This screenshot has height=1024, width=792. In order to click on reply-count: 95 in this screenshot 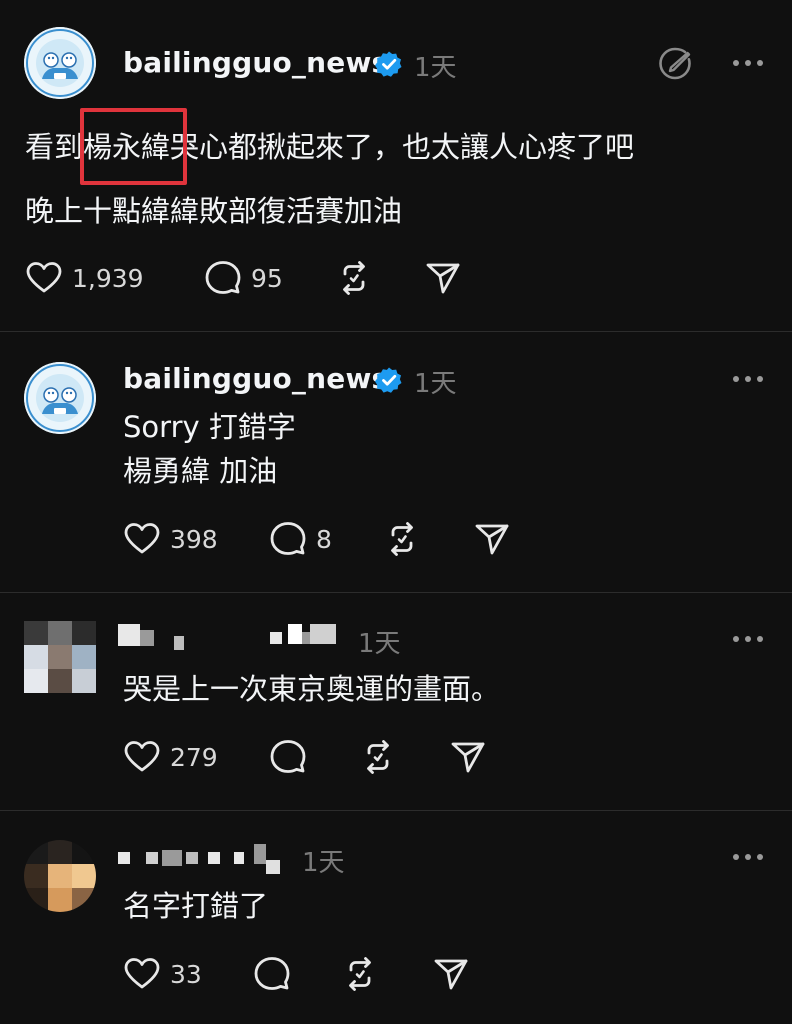, I will do `click(267, 278)`.